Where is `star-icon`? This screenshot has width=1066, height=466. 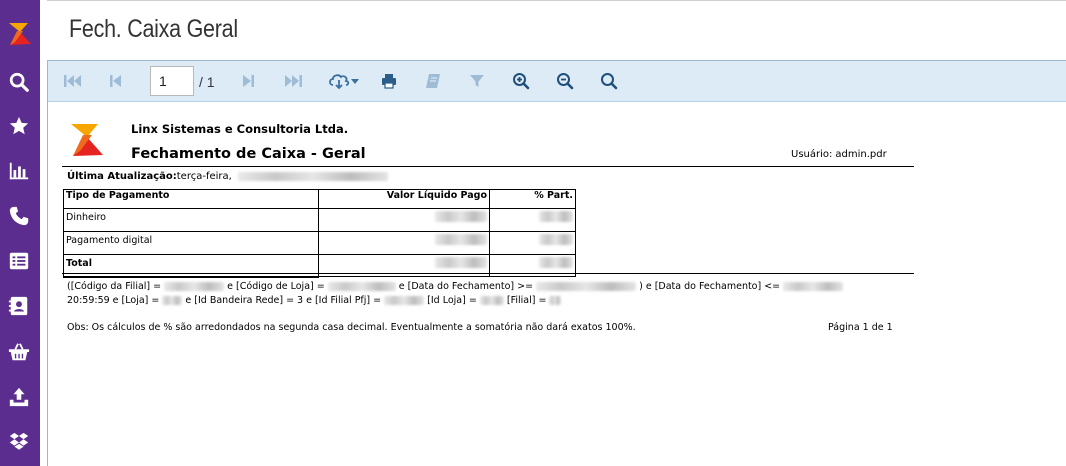
star-icon is located at coordinates (19, 126).